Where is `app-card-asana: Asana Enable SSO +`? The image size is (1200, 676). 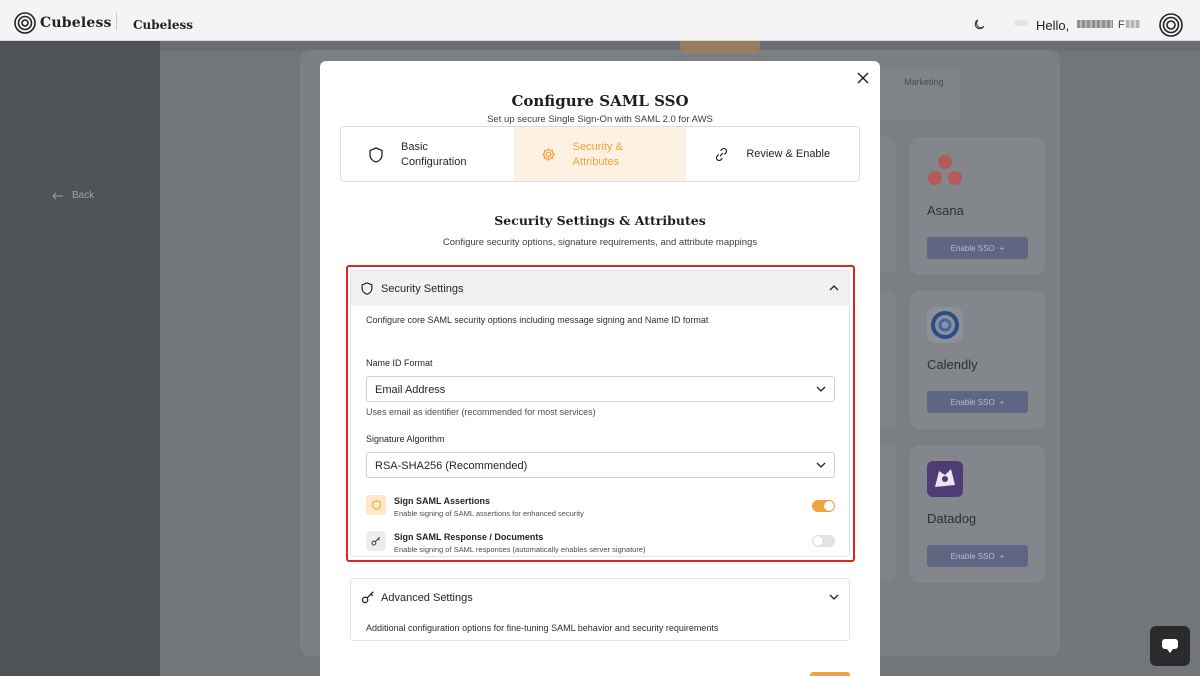 app-card-asana: Asana Enable SSO + is located at coordinates (977, 206).